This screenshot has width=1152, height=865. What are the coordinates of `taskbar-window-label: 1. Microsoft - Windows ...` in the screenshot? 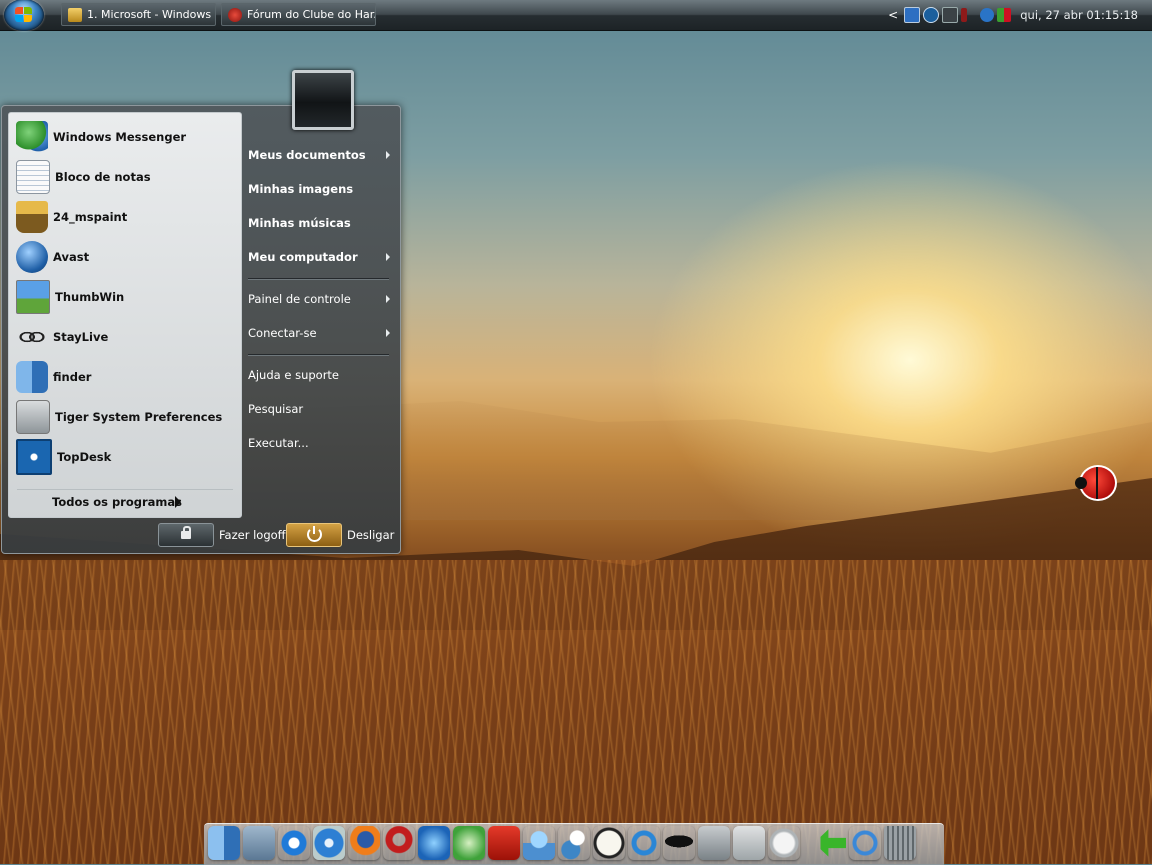 It's located at (151, 14).